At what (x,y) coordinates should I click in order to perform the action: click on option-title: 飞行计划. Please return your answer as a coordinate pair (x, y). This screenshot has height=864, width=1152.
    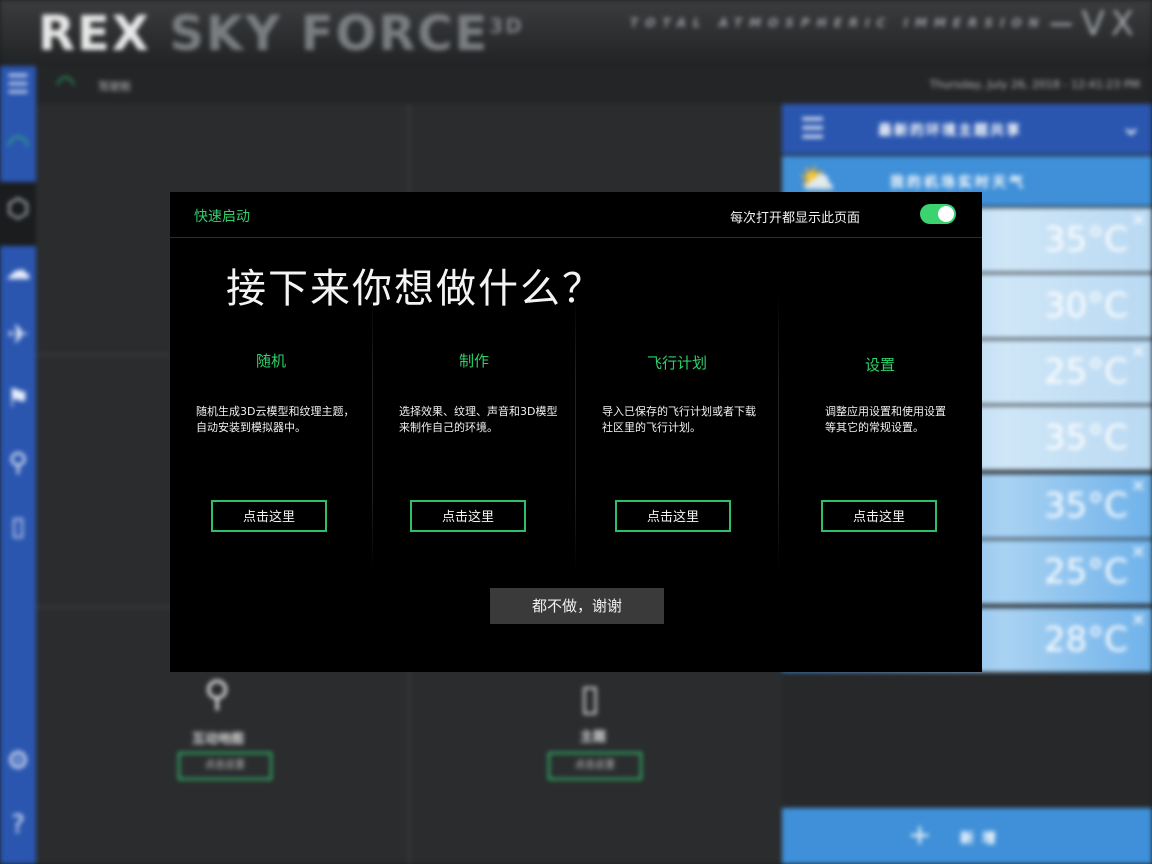
    Looking at the image, I should click on (676, 363).